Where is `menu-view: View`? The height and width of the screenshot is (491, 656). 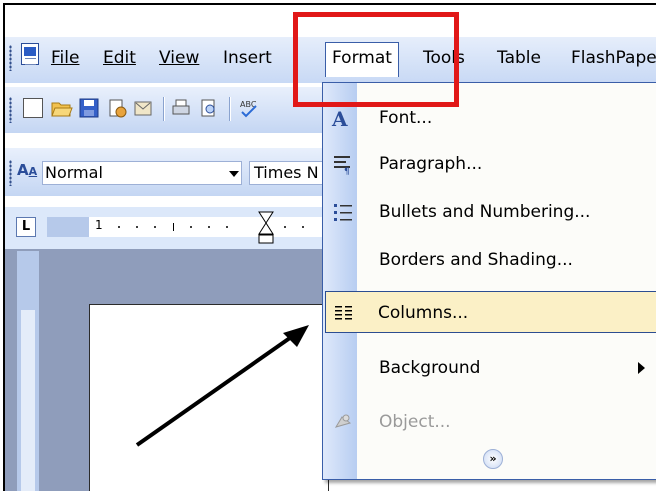
menu-view: View is located at coordinates (179, 58).